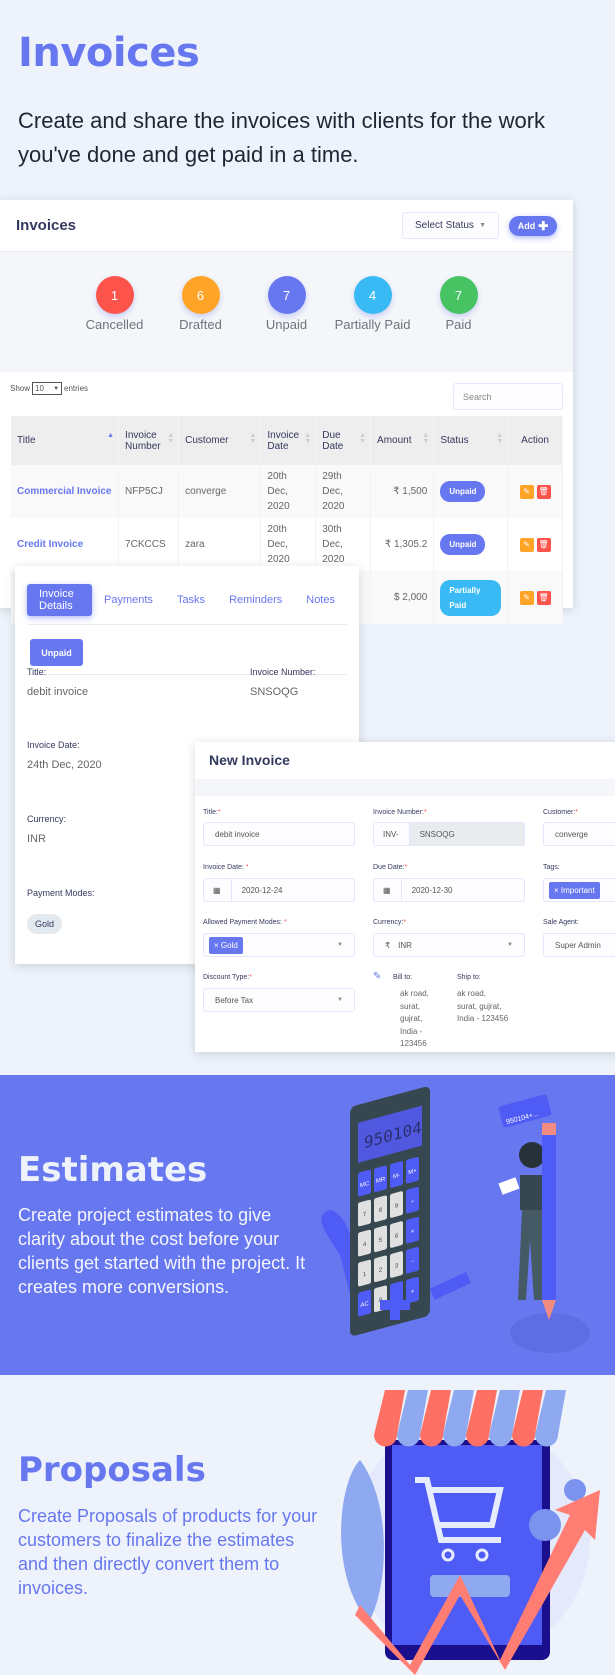 This screenshot has width=615, height=1675. What do you see at coordinates (128, 600) in the screenshot?
I see `tab-payments: Payments` at bounding box center [128, 600].